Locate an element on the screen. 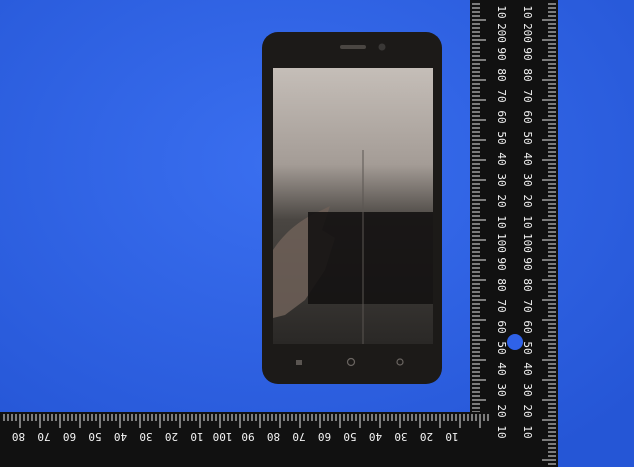 Image resolution: width=634 pixels, height=467 pixels. ruler-hole is located at coordinates (515, 342).